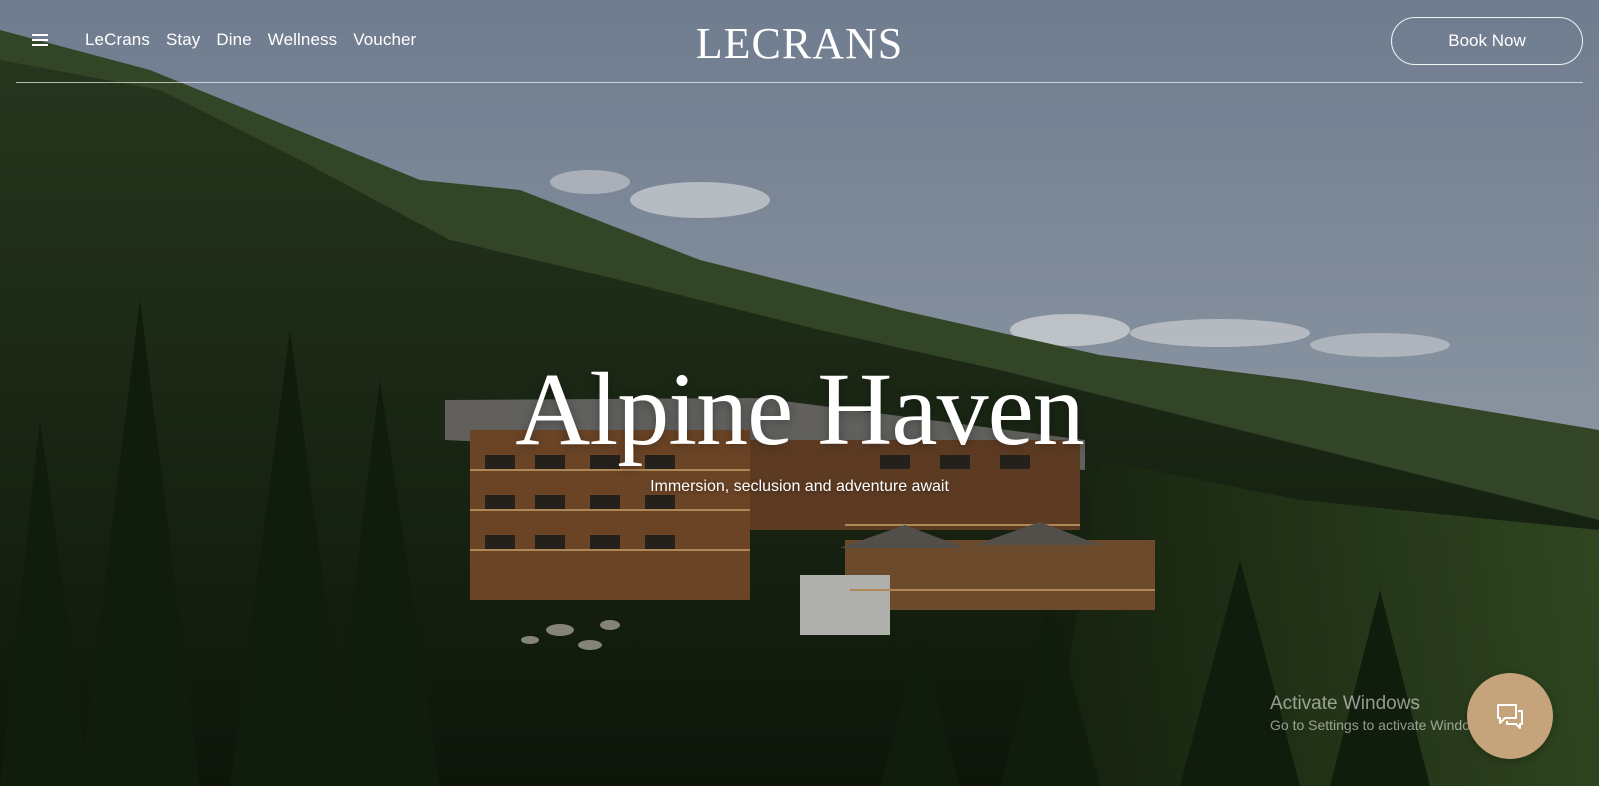 The image size is (1599, 786). I want to click on chat-button, so click(1510, 716).